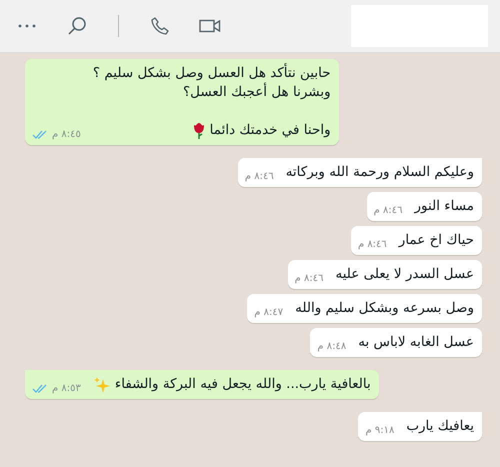 The height and width of the screenshot is (467, 500). What do you see at coordinates (416, 342) in the screenshot?
I see `message-text: عسل الغابه لاباس به` at bounding box center [416, 342].